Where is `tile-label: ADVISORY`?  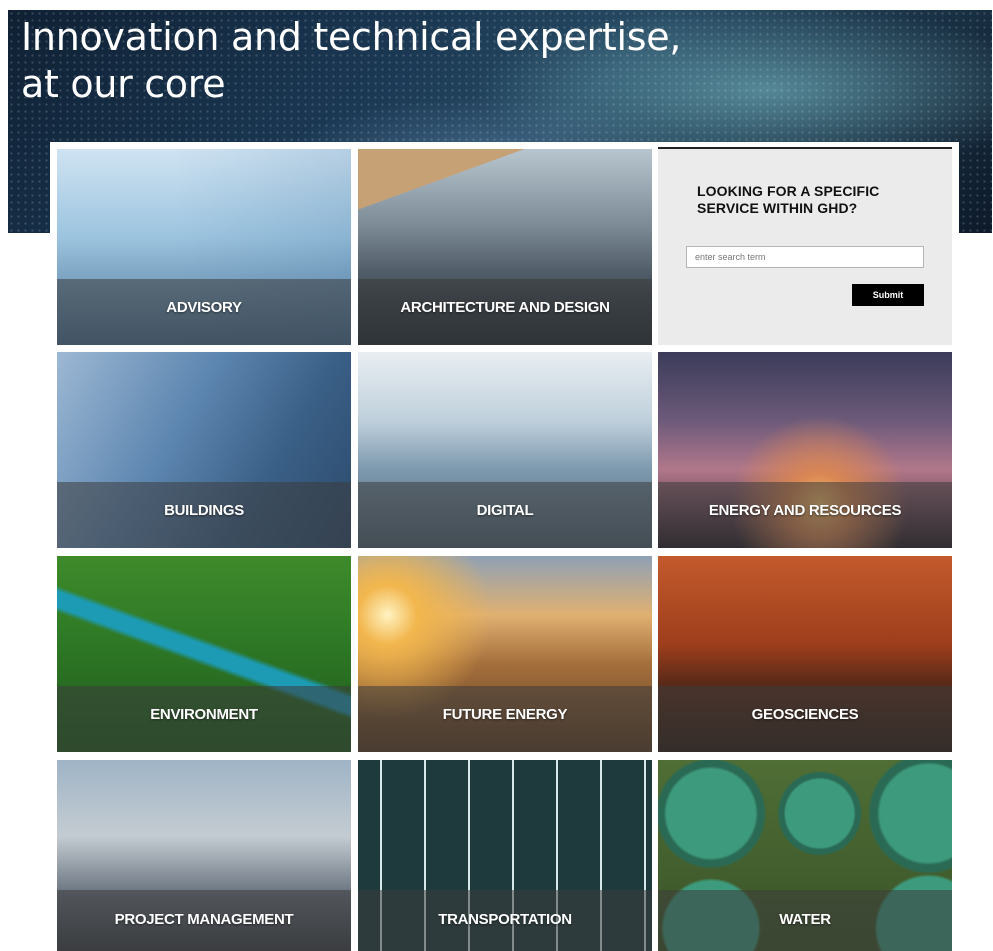 tile-label: ADVISORY is located at coordinates (204, 307).